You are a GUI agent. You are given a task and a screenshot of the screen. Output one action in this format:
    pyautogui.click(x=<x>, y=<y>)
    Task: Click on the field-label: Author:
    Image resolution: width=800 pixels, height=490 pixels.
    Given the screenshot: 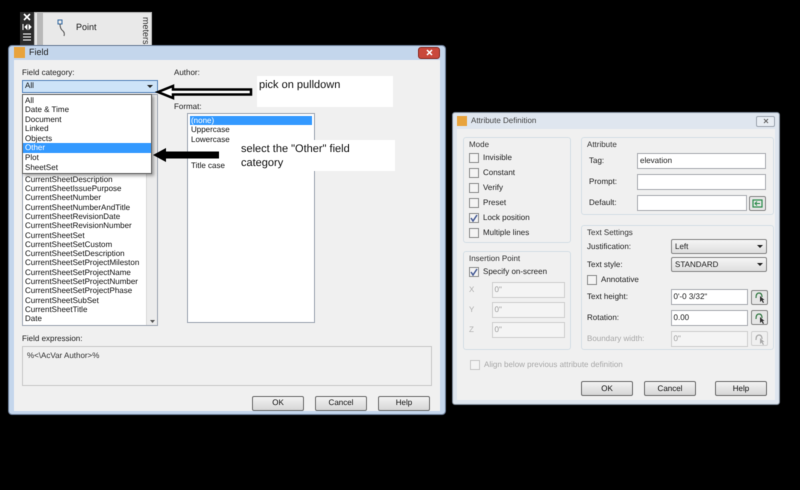 What is the action you would take?
    pyautogui.click(x=187, y=72)
    